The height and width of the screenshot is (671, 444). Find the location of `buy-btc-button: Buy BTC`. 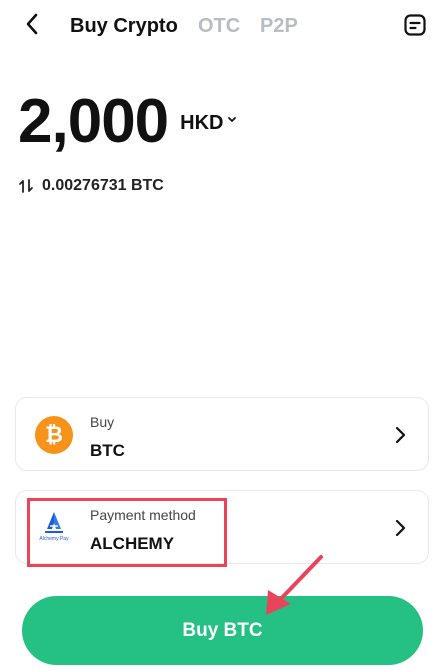

buy-btc-button: Buy BTC is located at coordinates (222, 630).